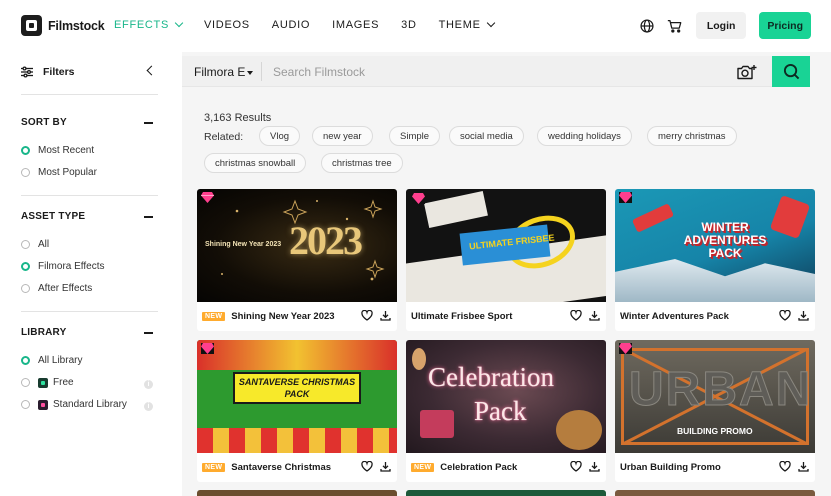 This screenshot has width=831, height=496. Describe the element at coordinates (74, 404) in the screenshot. I see `library-option-standard: Standard Library` at that location.